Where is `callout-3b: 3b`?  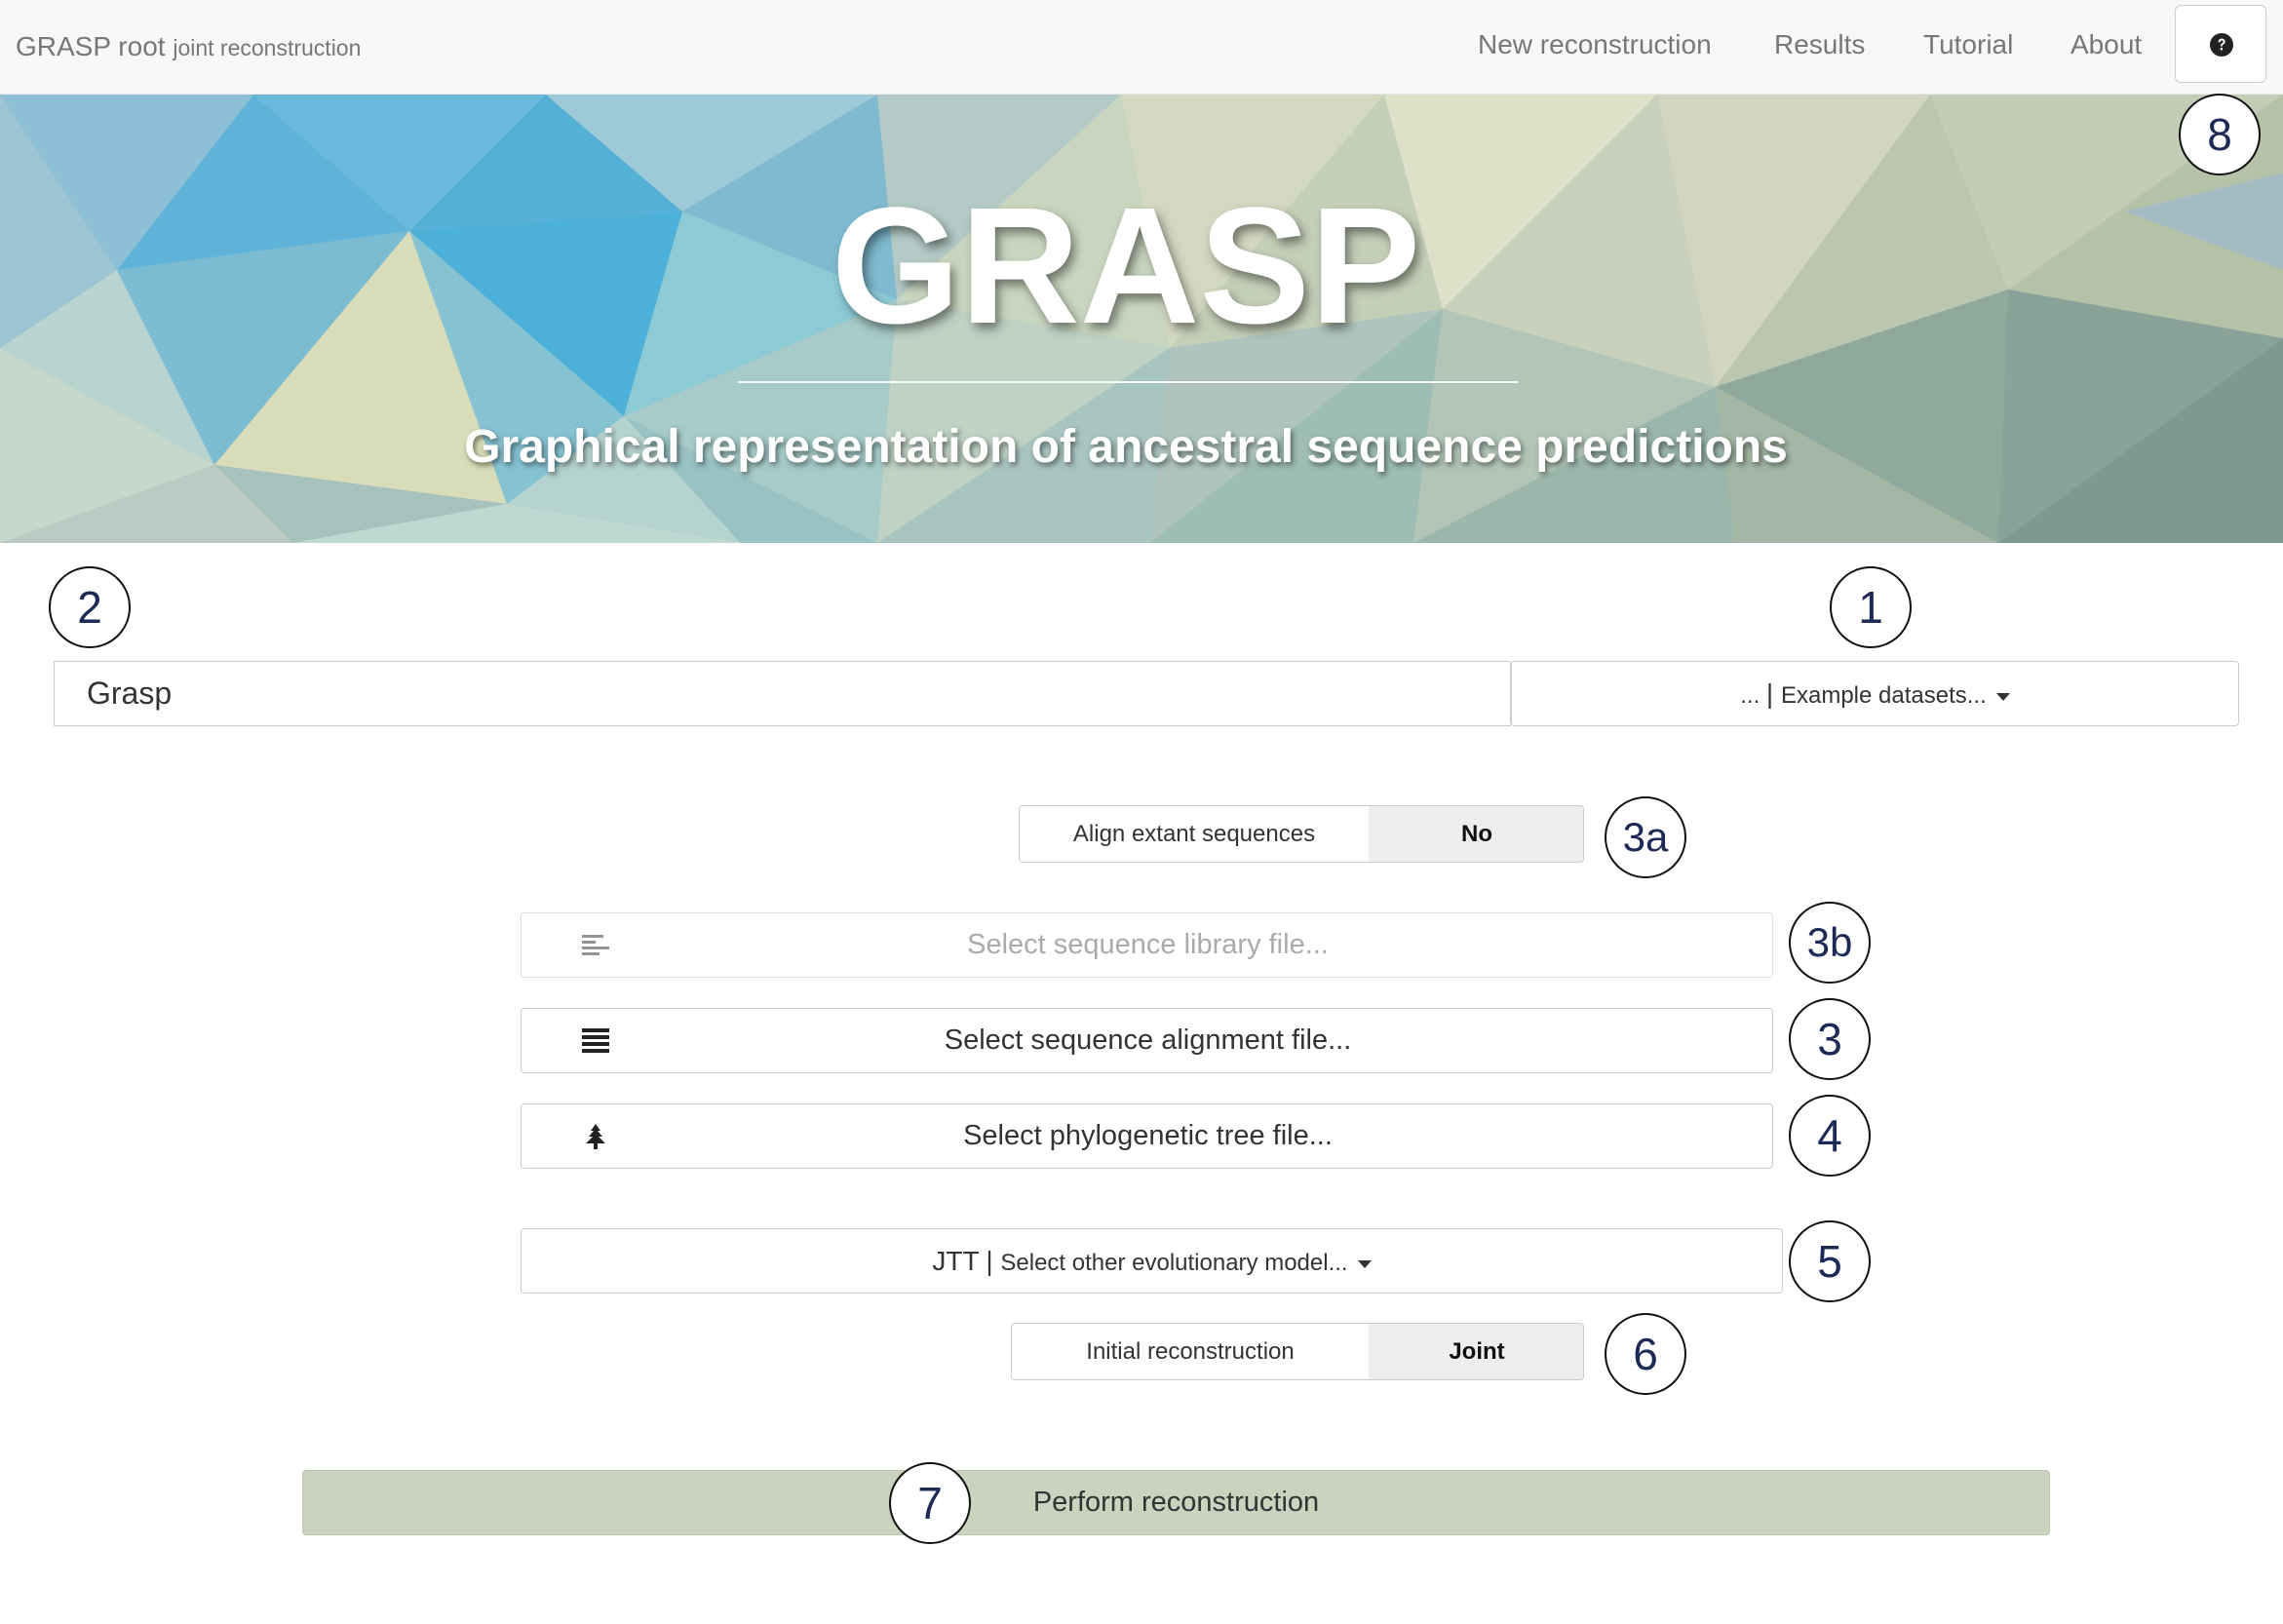 callout-3b: 3b is located at coordinates (1830, 943).